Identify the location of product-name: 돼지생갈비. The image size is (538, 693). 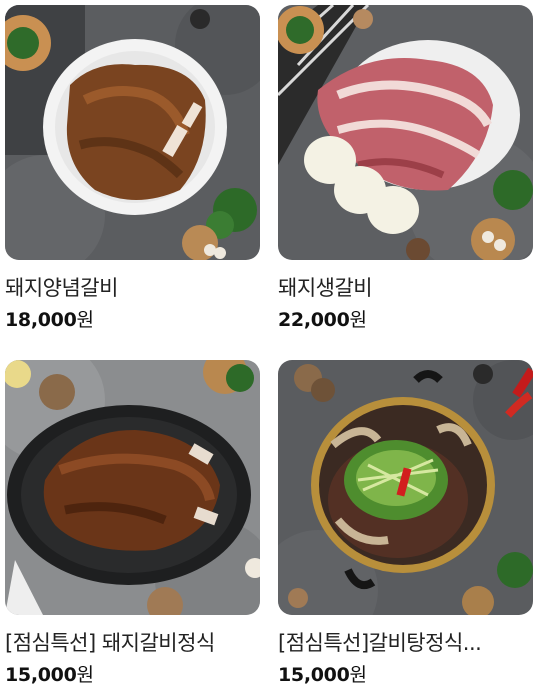
(405, 288).